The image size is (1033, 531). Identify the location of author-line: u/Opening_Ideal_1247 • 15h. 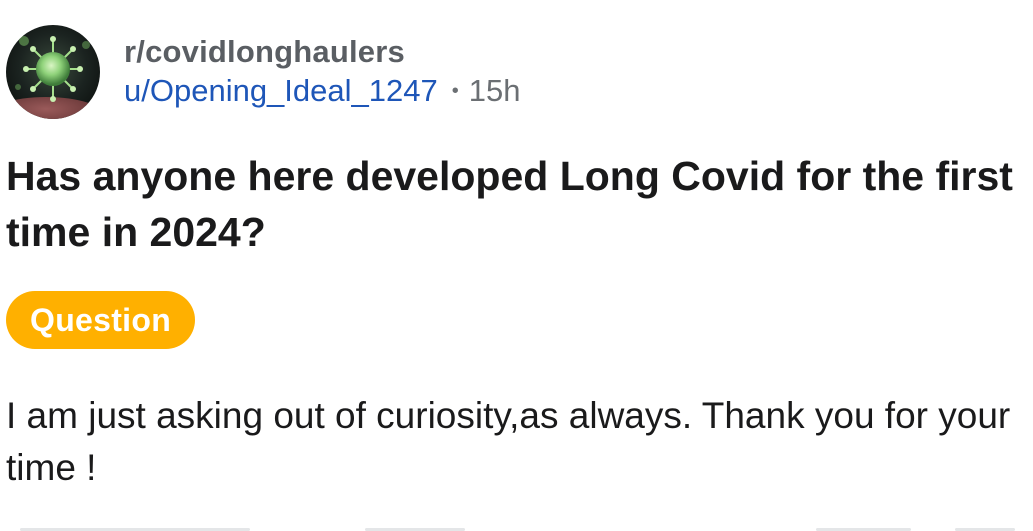
(322, 91).